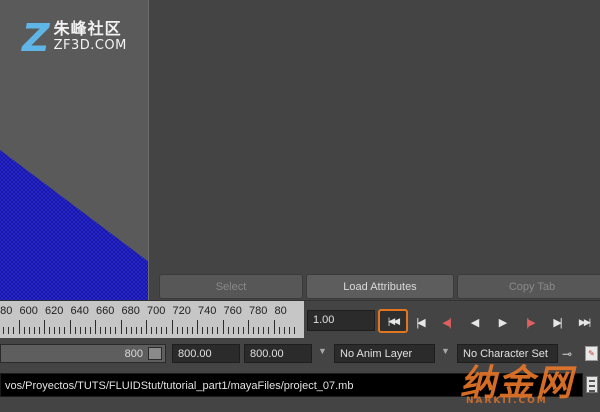 This screenshot has height=412, width=600. I want to click on time-slider: 580 600 620 640 660 680 700 720 740 760 780 80, so click(152, 319).